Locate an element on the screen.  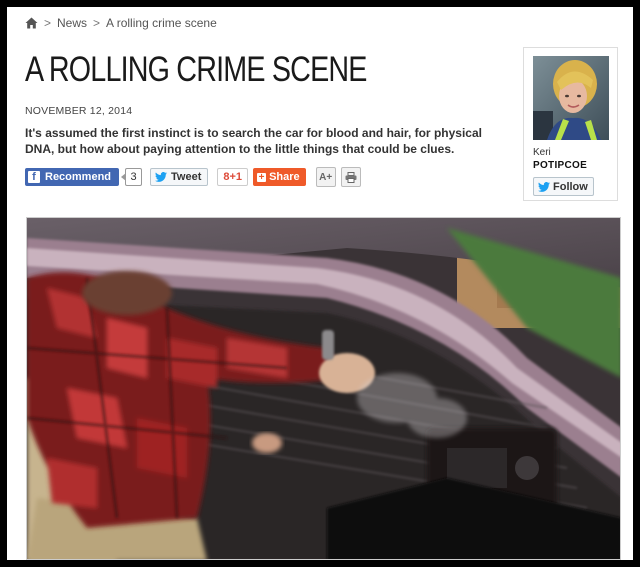
author-last-name: POTIPCOE is located at coordinates (560, 165).